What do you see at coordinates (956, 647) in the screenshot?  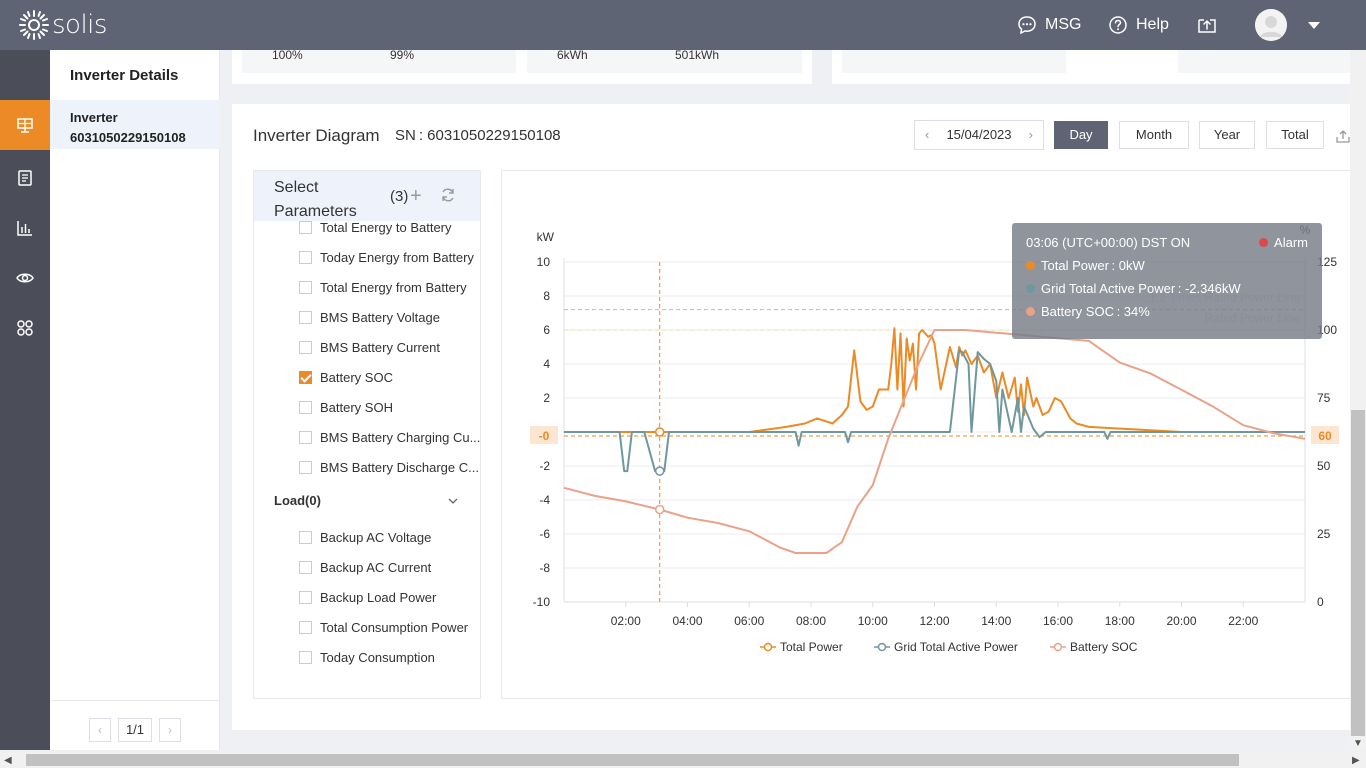 I see `legend-label: Grid Total Active Power` at bounding box center [956, 647].